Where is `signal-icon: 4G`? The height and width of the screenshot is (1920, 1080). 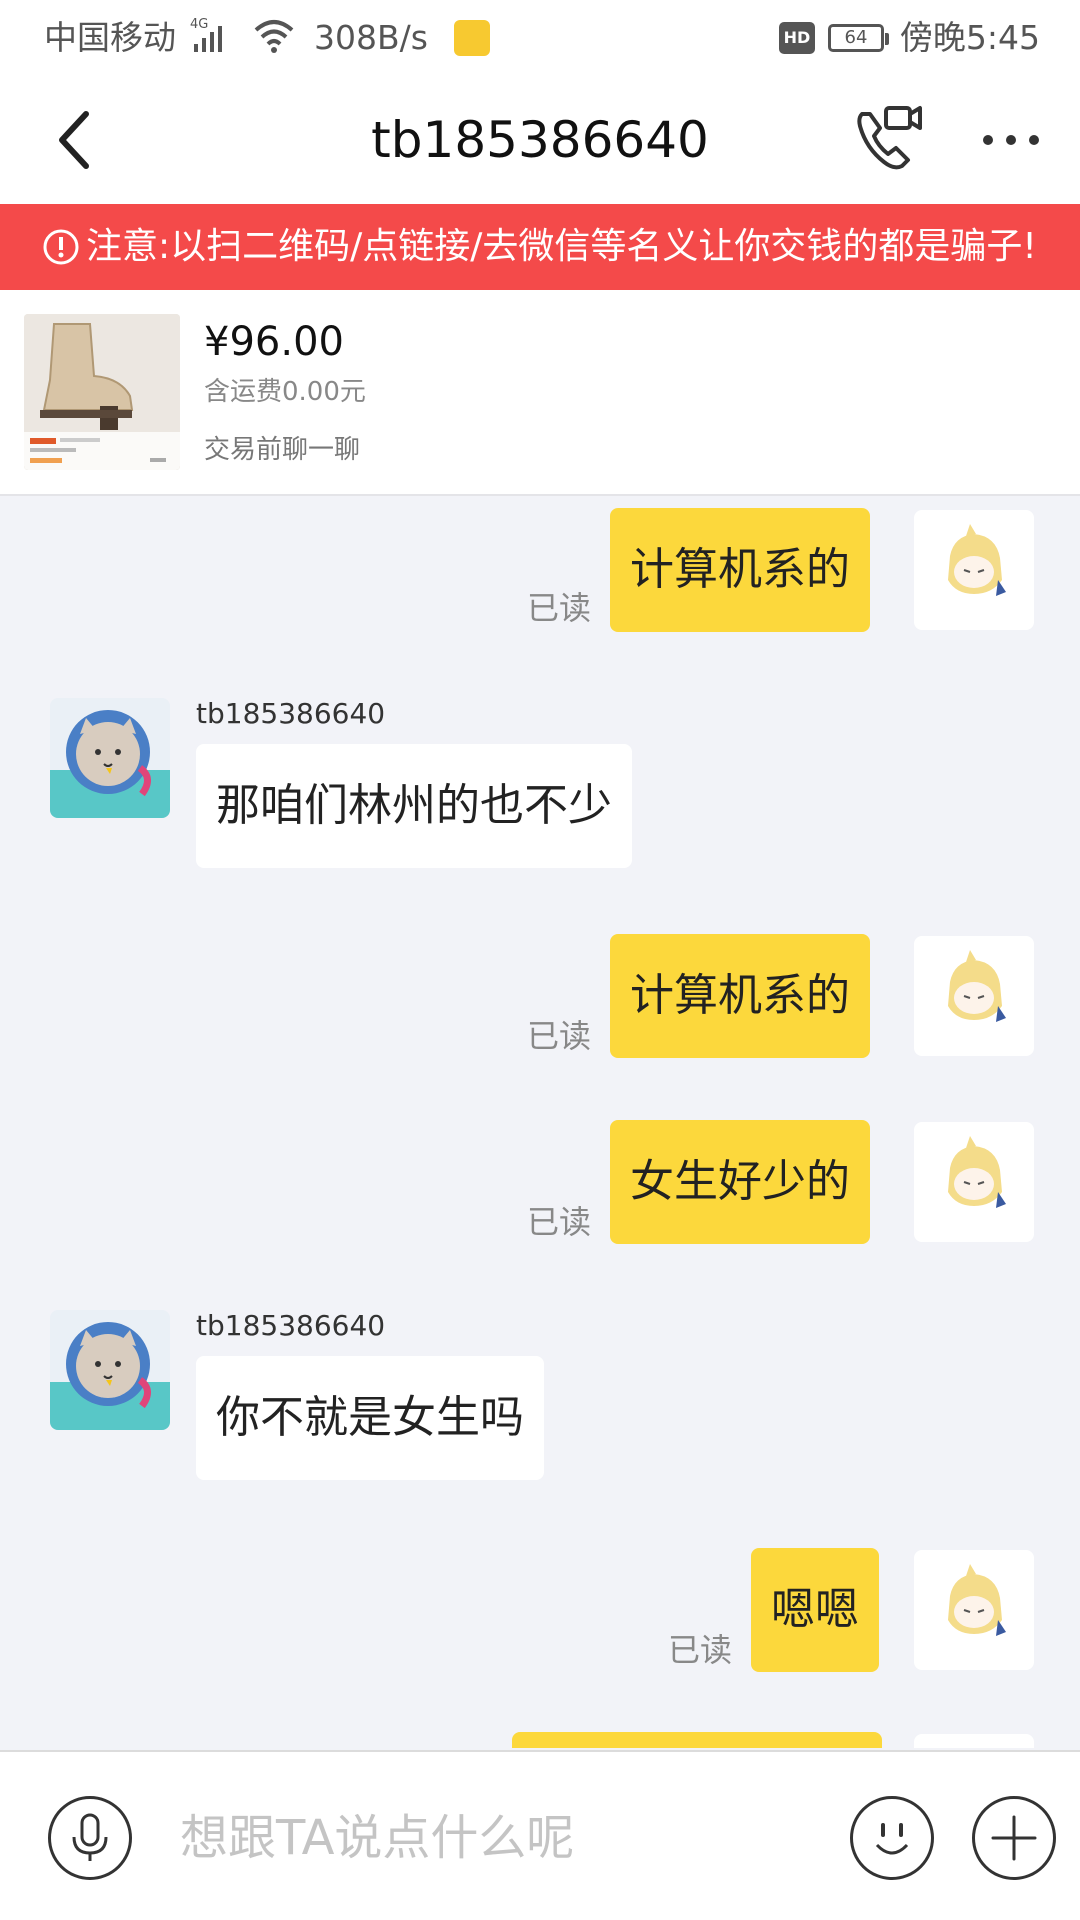 signal-icon: 4G is located at coordinates (218, 42).